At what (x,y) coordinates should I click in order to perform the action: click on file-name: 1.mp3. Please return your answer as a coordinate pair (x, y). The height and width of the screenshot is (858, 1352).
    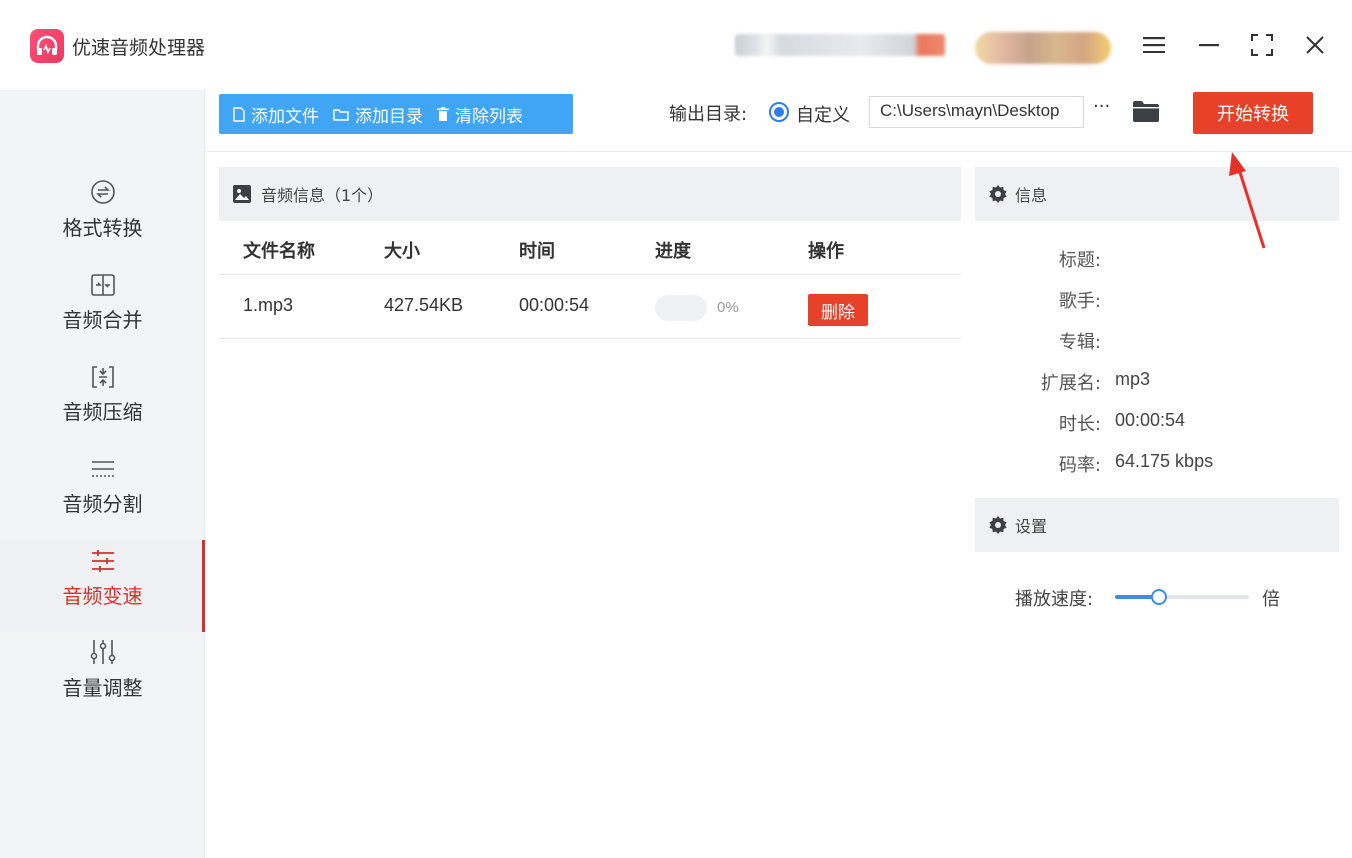
    Looking at the image, I should click on (268, 305).